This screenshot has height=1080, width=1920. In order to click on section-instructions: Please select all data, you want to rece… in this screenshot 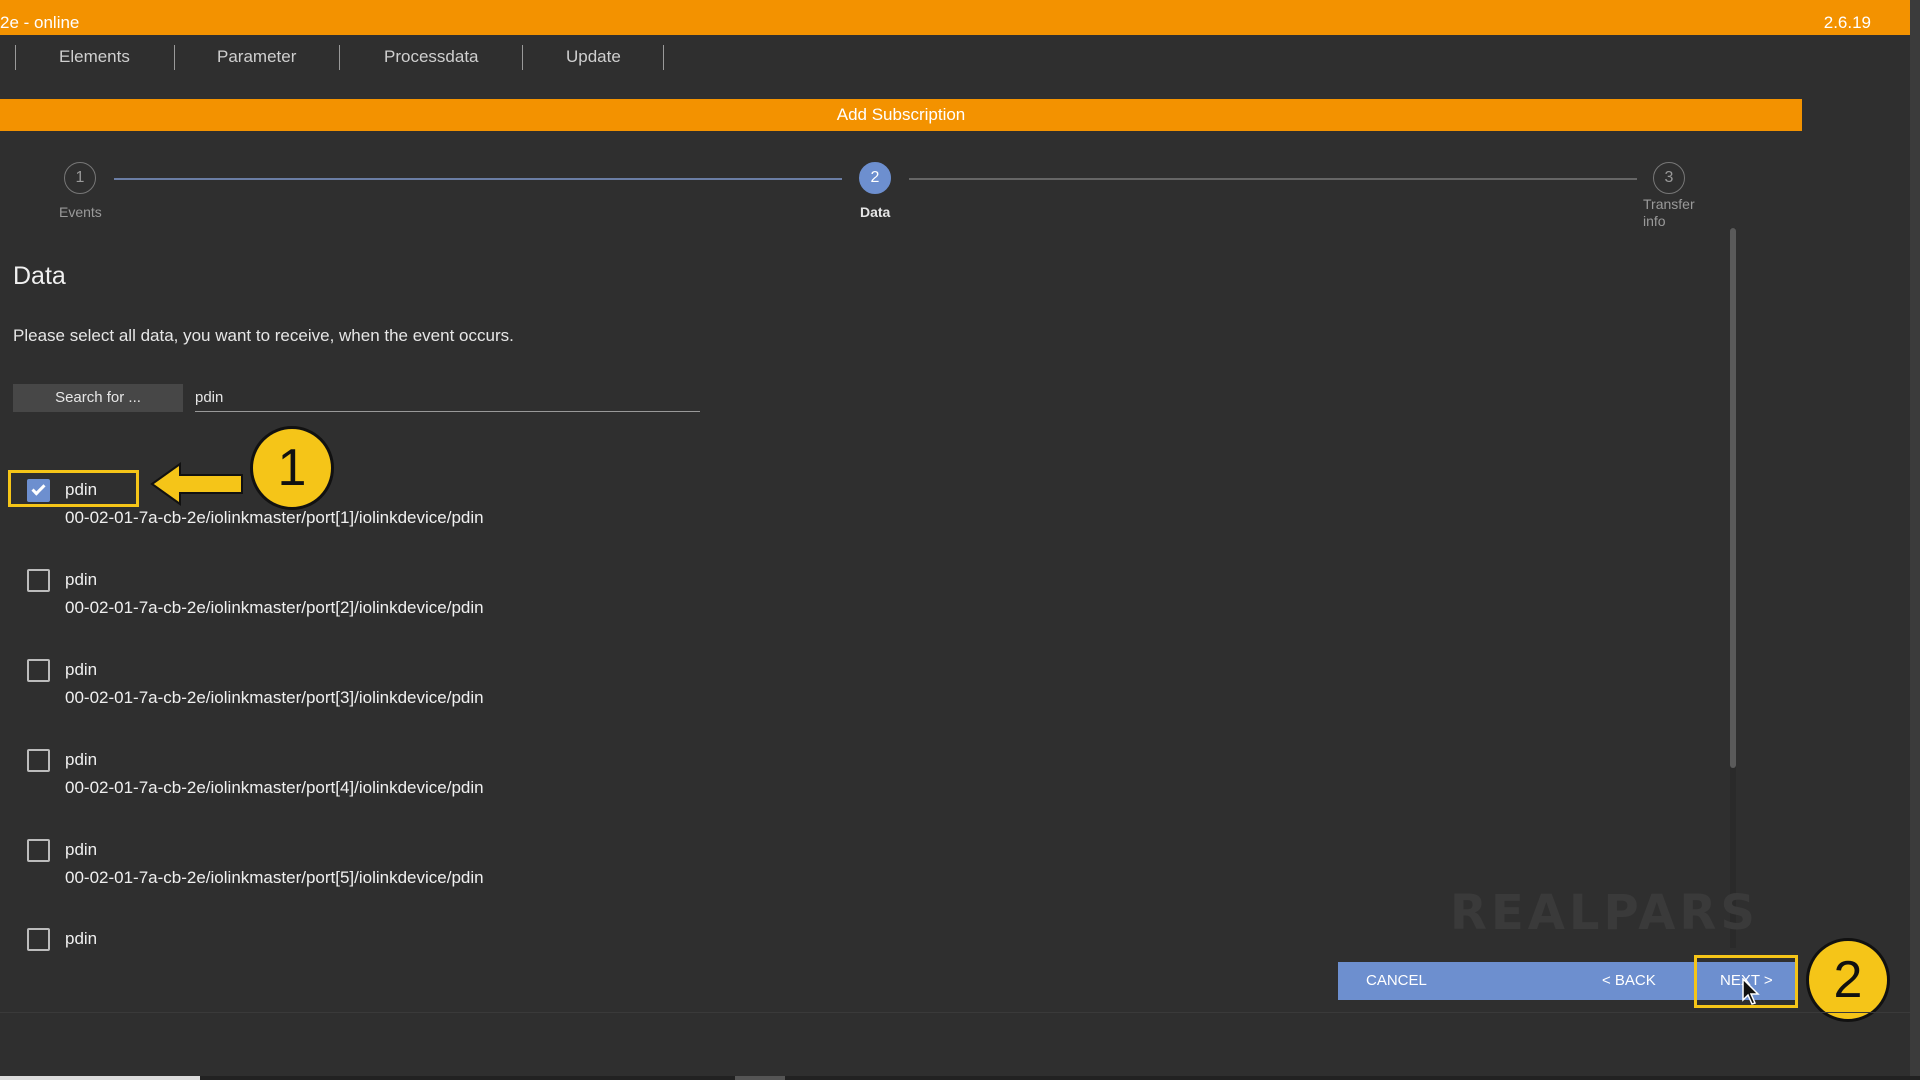, I will do `click(263, 335)`.